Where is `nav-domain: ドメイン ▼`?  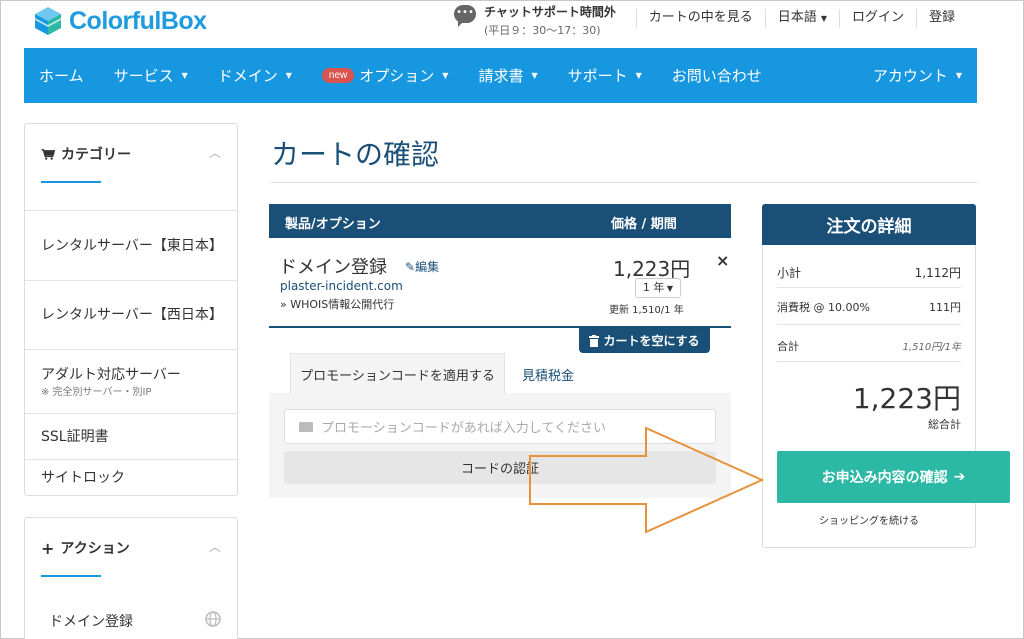 nav-domain: ドメイン ▼ is located at coordinates (255, 75).